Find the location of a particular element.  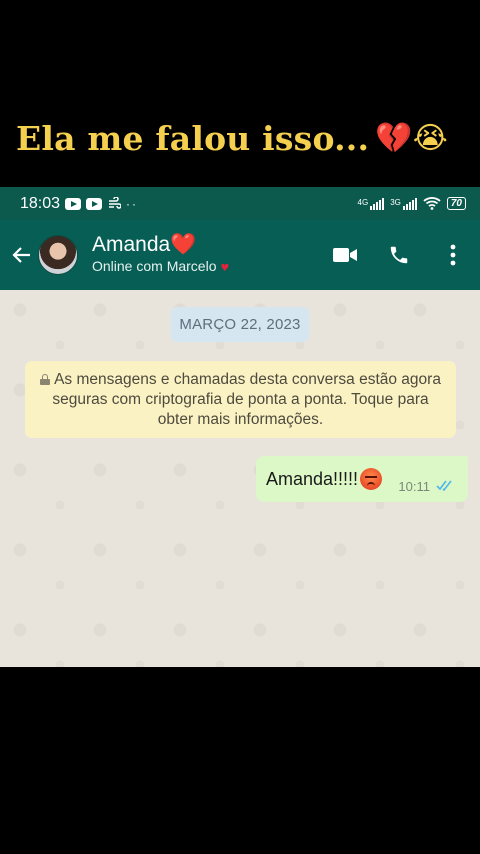

more-options-icon is located at coordinates (453, 255).